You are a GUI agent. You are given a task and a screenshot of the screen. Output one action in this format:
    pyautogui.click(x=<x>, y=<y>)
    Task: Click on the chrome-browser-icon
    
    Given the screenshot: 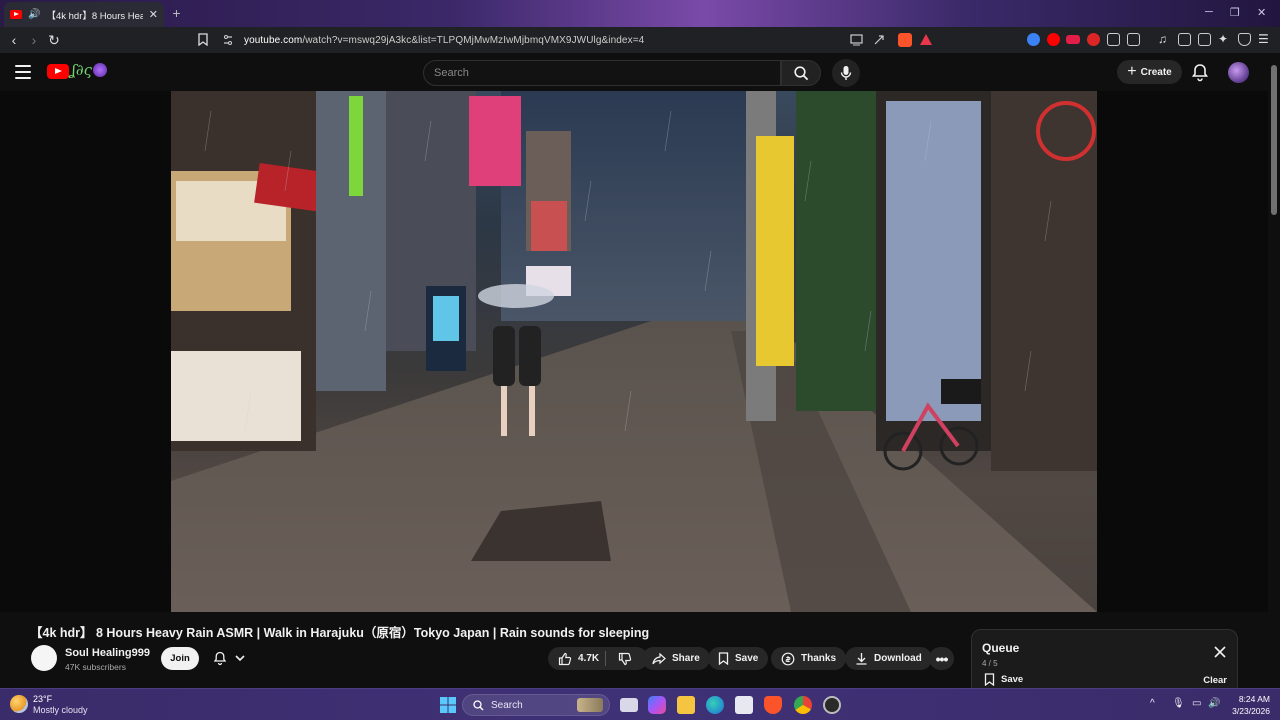 What is the action you would take?
    pyautogui.click(x=803, y=705)
    